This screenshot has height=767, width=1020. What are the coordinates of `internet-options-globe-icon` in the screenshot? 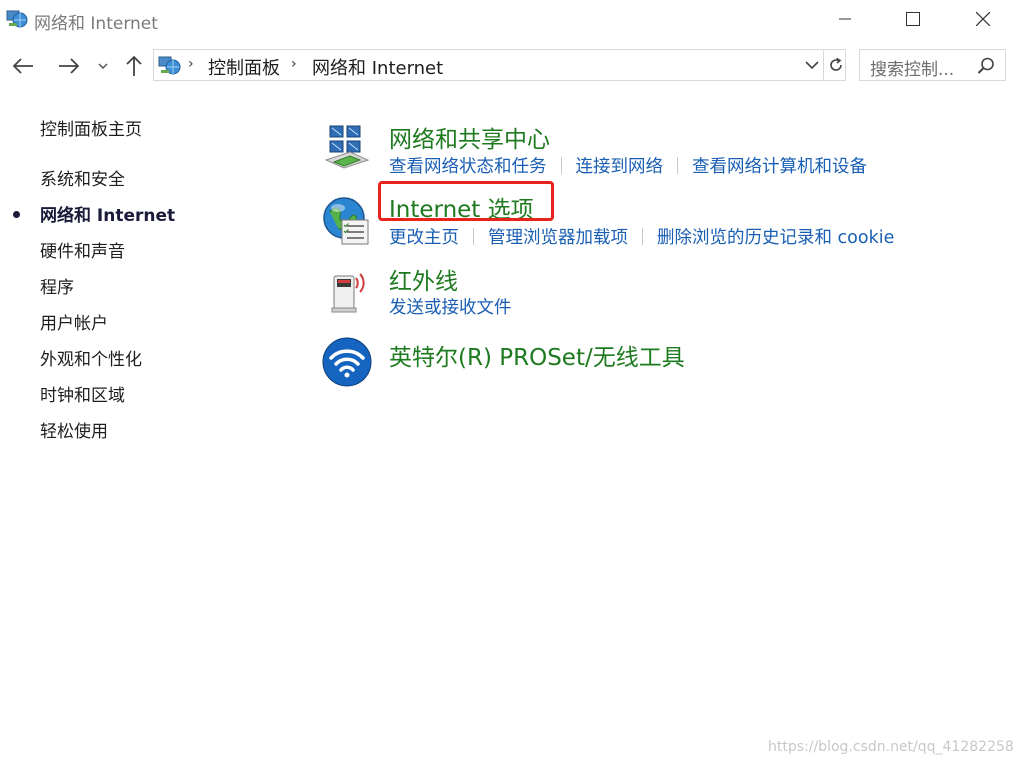 It's located at (347, 221).